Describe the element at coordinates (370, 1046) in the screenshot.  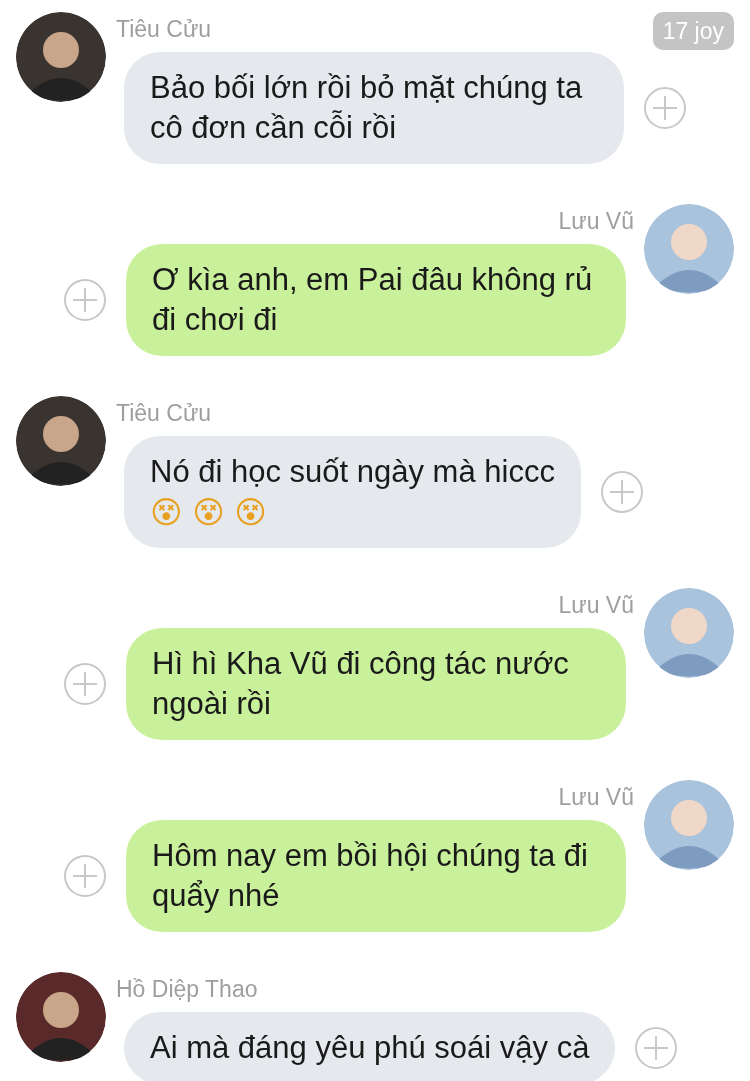
I see `message-bubble: Ai mà đáng yêu phú soái vậy cà` at that location.